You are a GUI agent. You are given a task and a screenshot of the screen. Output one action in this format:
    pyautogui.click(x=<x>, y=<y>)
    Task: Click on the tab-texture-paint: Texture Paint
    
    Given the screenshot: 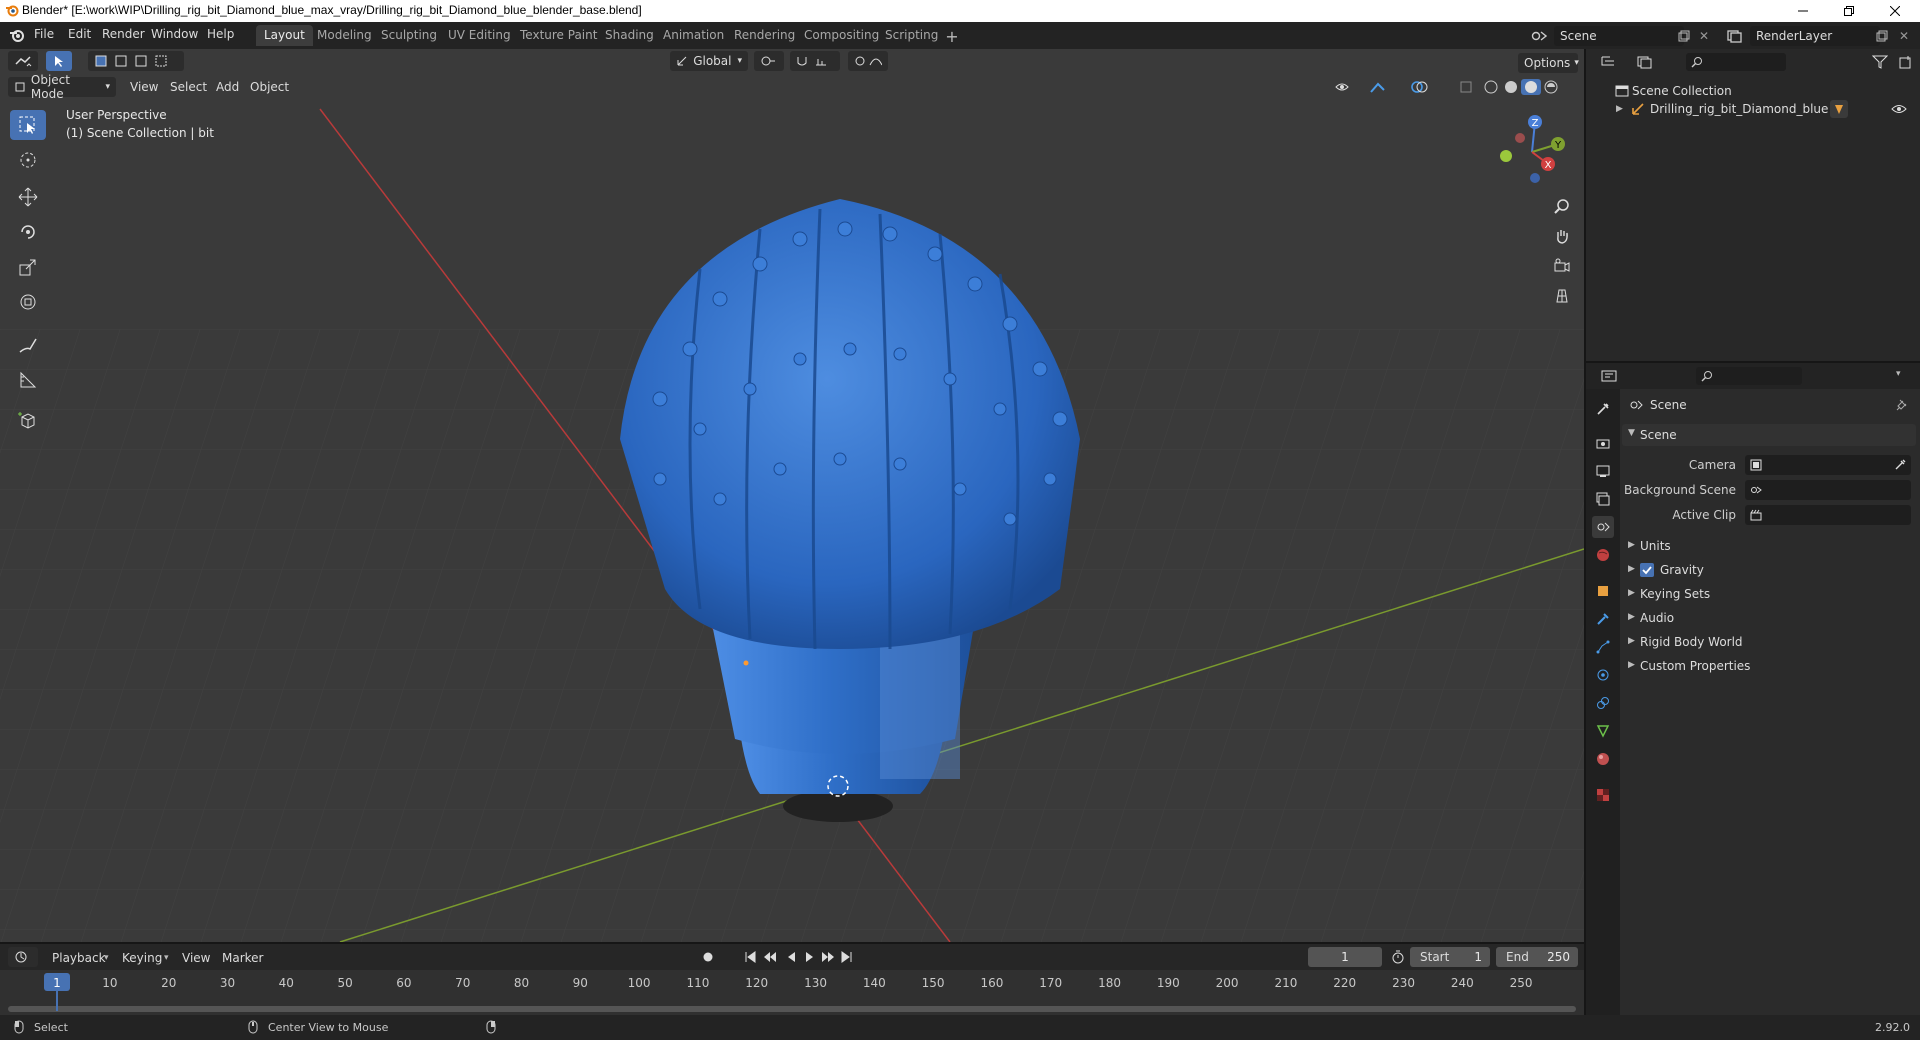 What is the action you would take?
    pyautogui.click(x=558, y=35)
    